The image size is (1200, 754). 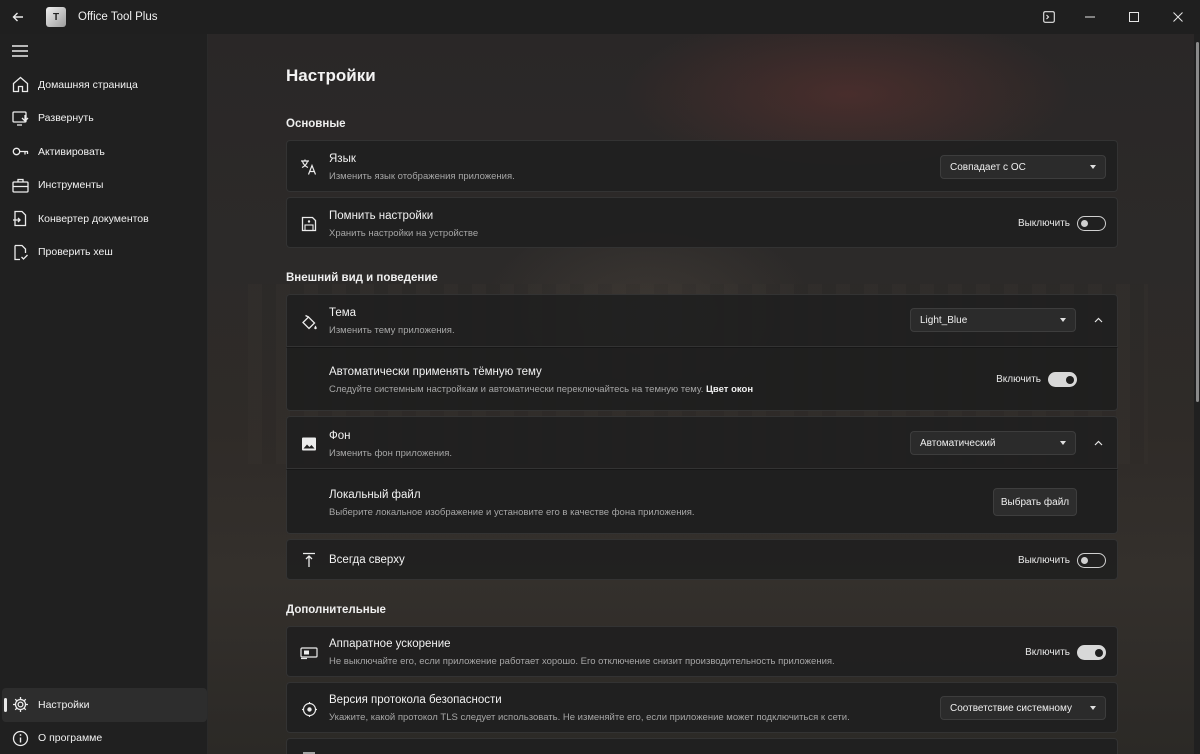 What do you see at coordinates (20, 85) in the screenshot?
I see `home-icon` at bounding box center [20, 85].